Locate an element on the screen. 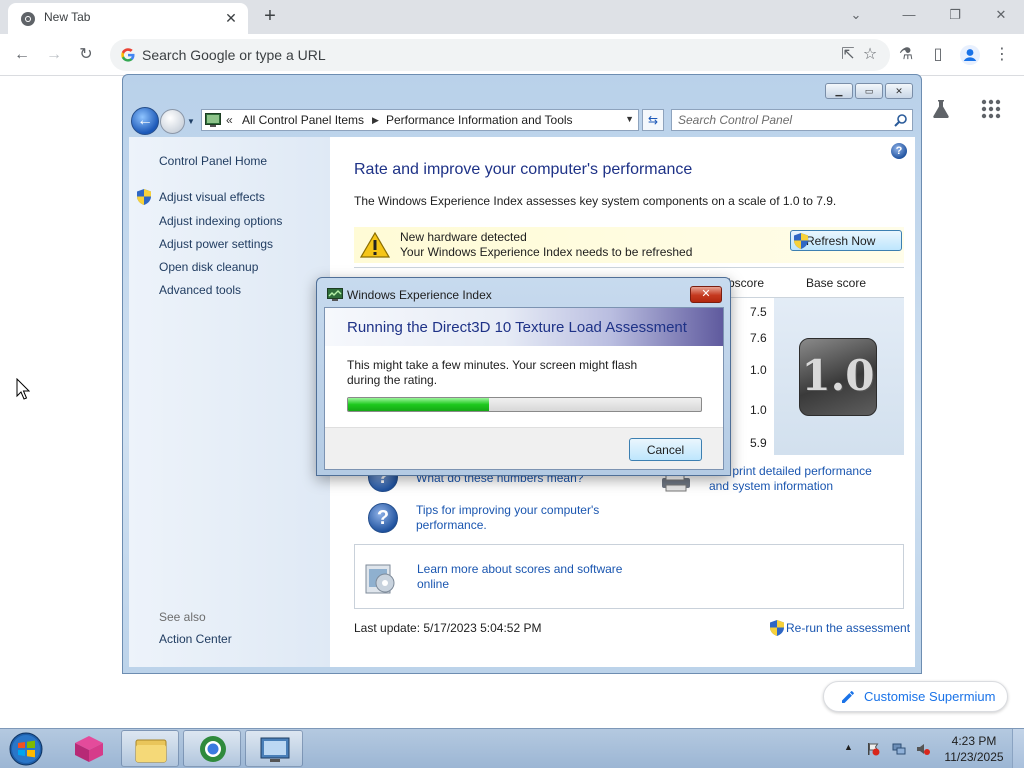 The width and height of the screenshot is (1024, 768). volume-muted-icon is located at coordinates (923, 749).